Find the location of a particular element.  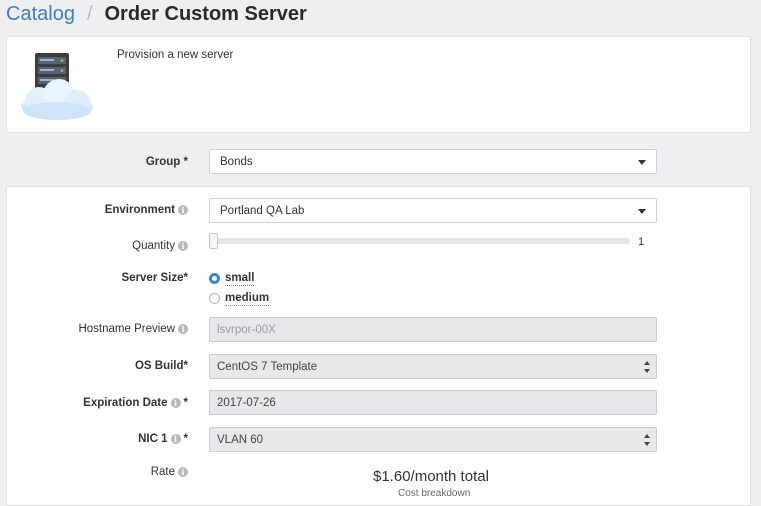

nic1-select: VLAN 60 is located at coordinates (433, 439).